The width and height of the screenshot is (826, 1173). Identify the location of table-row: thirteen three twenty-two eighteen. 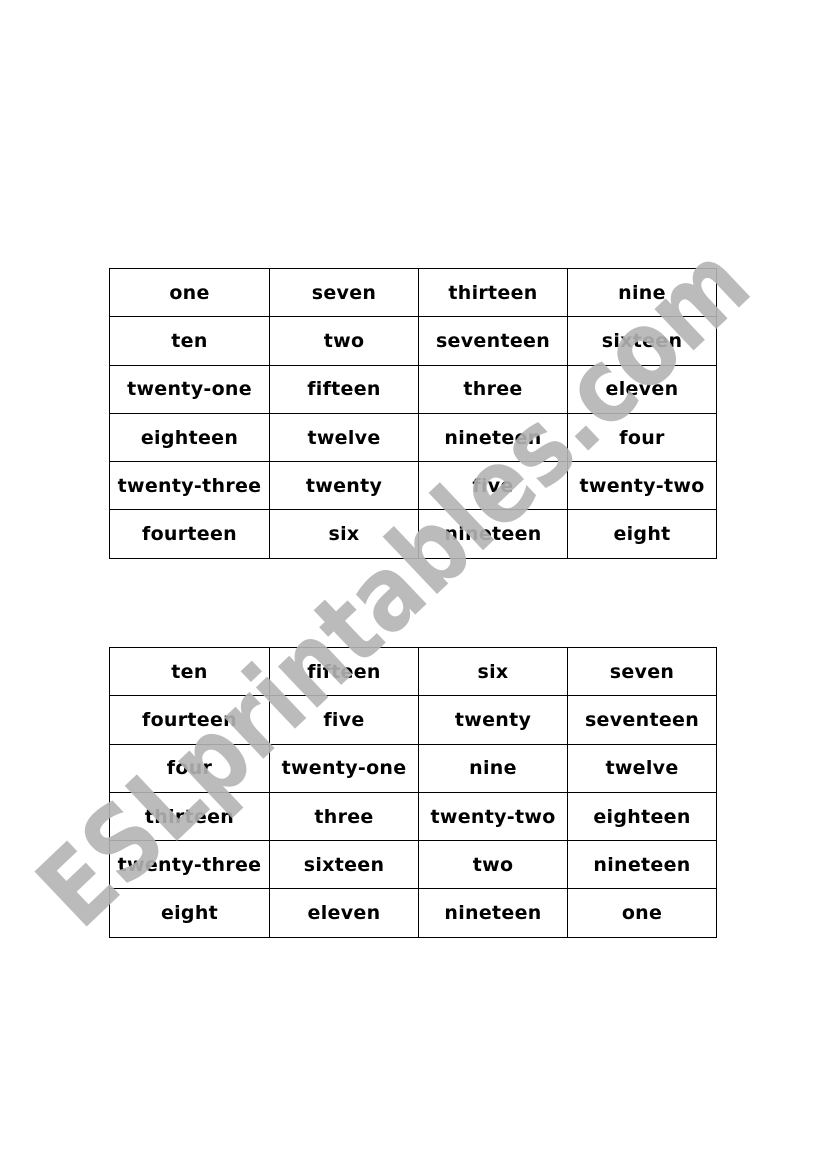
(413, 816).